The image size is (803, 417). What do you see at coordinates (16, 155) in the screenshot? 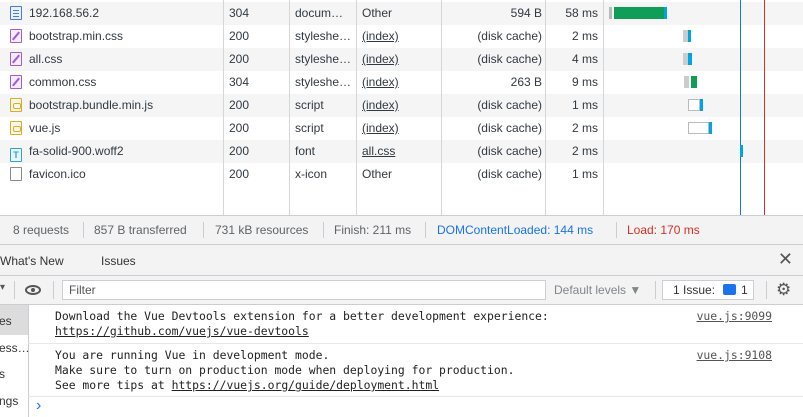
I see `font-file-icon: T` at bounding box center [16, 155].